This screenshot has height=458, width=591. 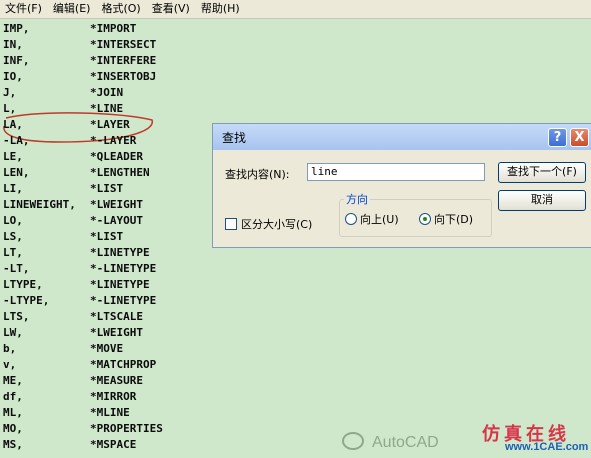 I want to click on find-what-input: line, so click(x=396, y=172).